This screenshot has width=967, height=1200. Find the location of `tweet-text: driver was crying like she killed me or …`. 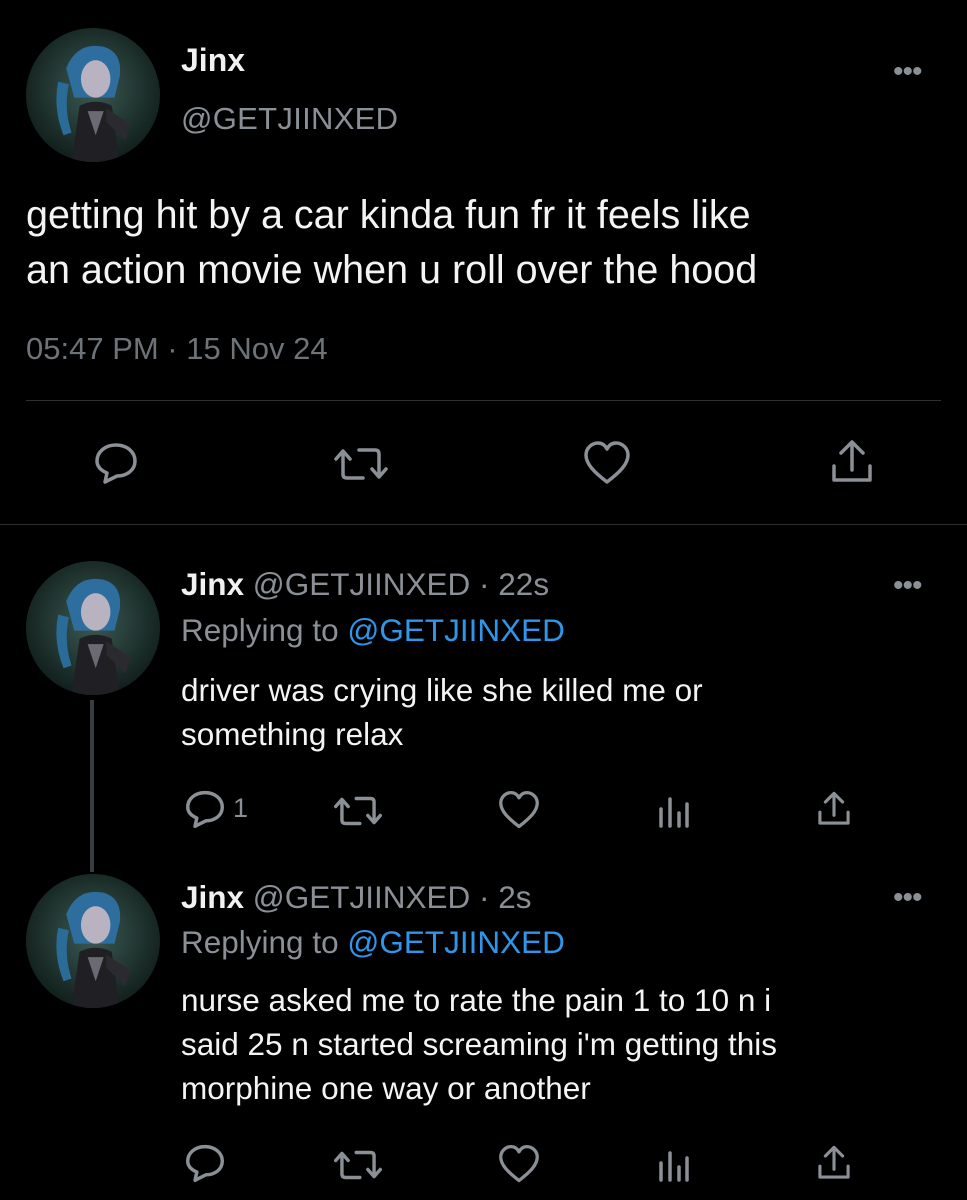

tweet-text: driver was crying like she killed me or … is located at coordinates (442, 712).